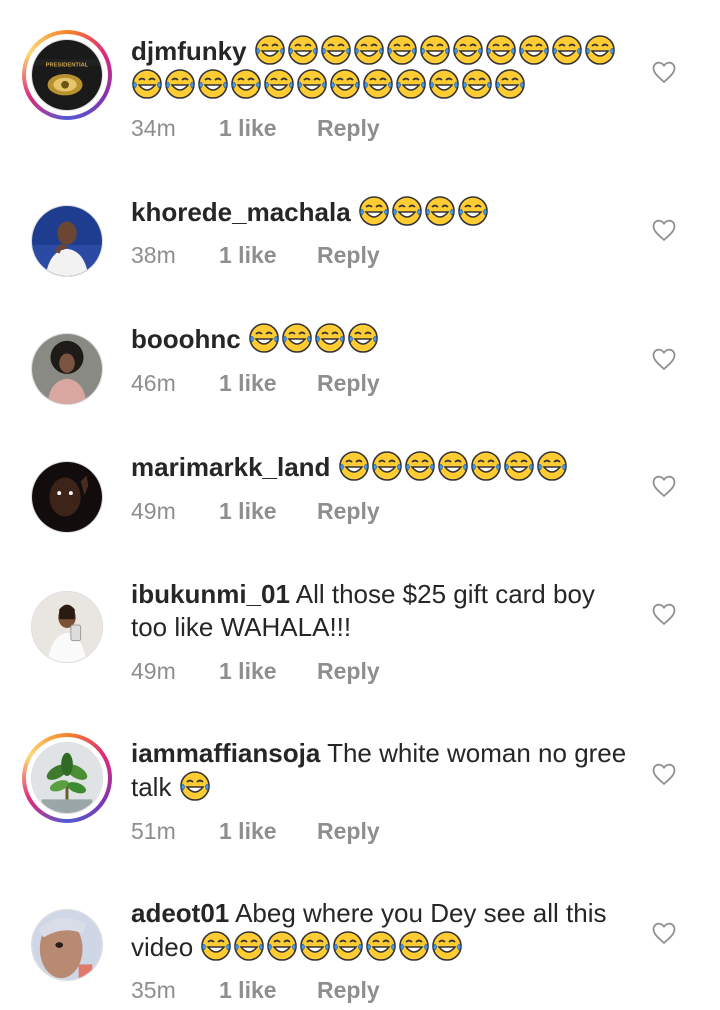  I want to click on comment-text: marimarkk_land, so click(381, 467).